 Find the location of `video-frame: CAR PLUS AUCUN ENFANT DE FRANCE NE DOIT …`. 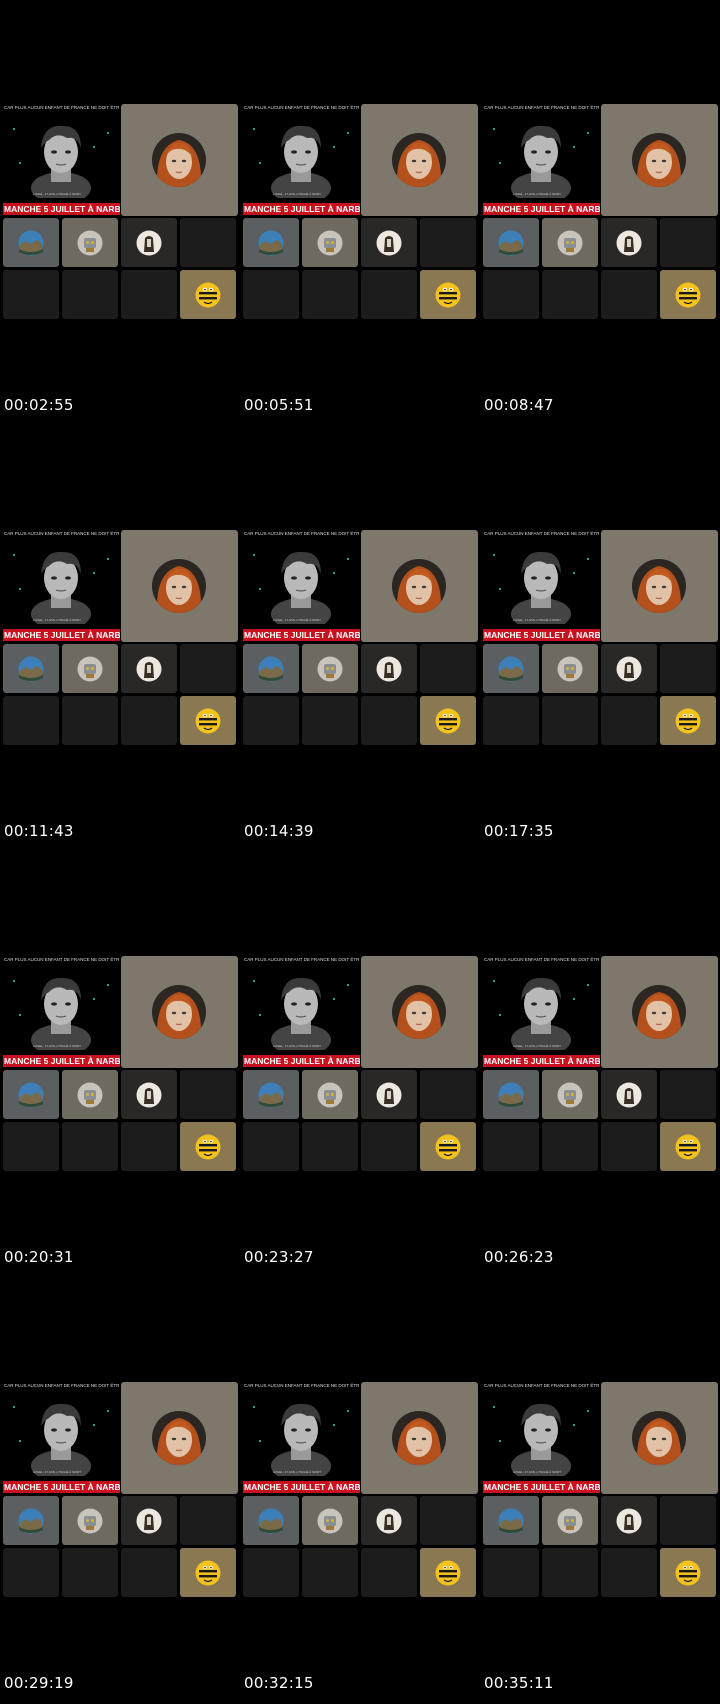

video-frame: CAR PLUS AUCUN ENFANT DE FRANCE NE DOIT … is located at coordinates (601, 639).